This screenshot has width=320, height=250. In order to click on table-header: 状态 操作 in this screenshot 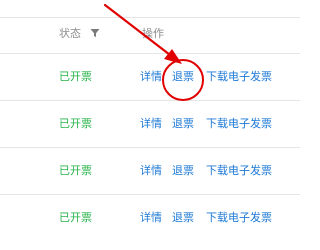, I will do `click(150, 35)`.